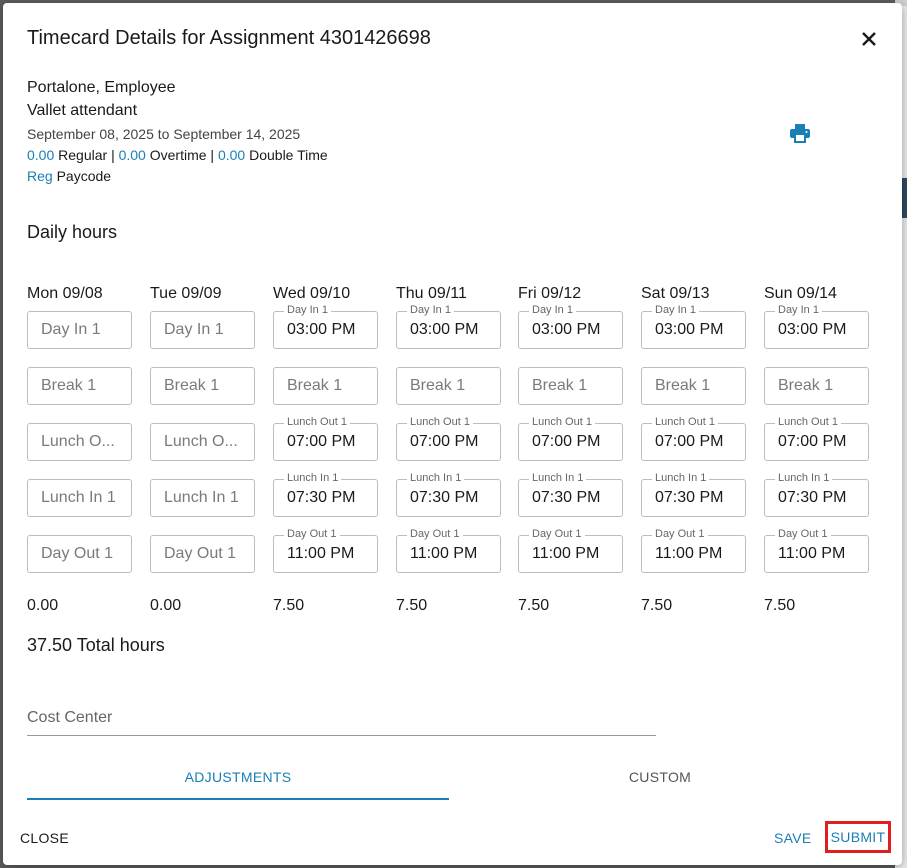 This screenshot has height=868, width=907. Describe the element at coordinates (82, 110) in the screenshot. I see `job-title: Vallet attendant` at that location.